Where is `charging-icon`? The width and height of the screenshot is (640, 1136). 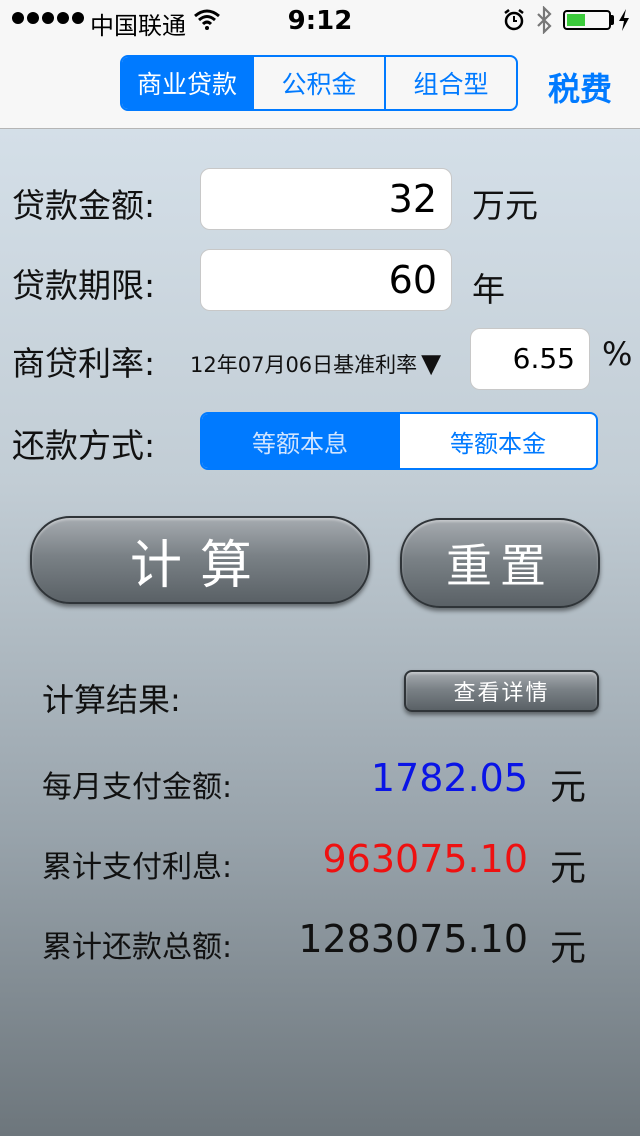
charging-icon is located at coordinates (624, 20).